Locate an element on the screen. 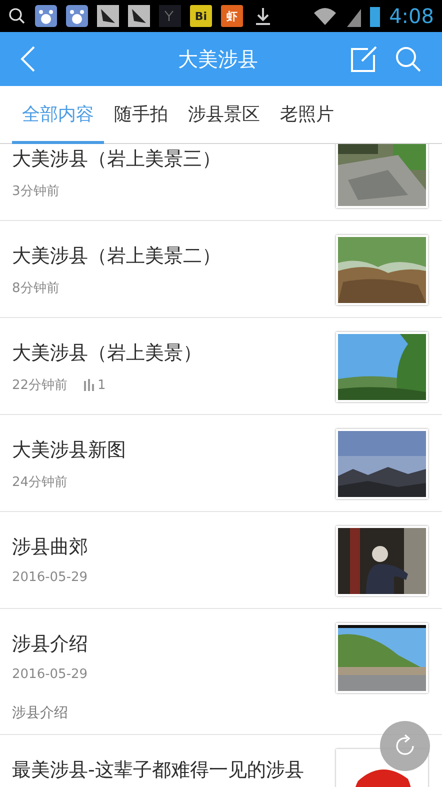  bar-chart-icon is located at coordinates (90, 385).